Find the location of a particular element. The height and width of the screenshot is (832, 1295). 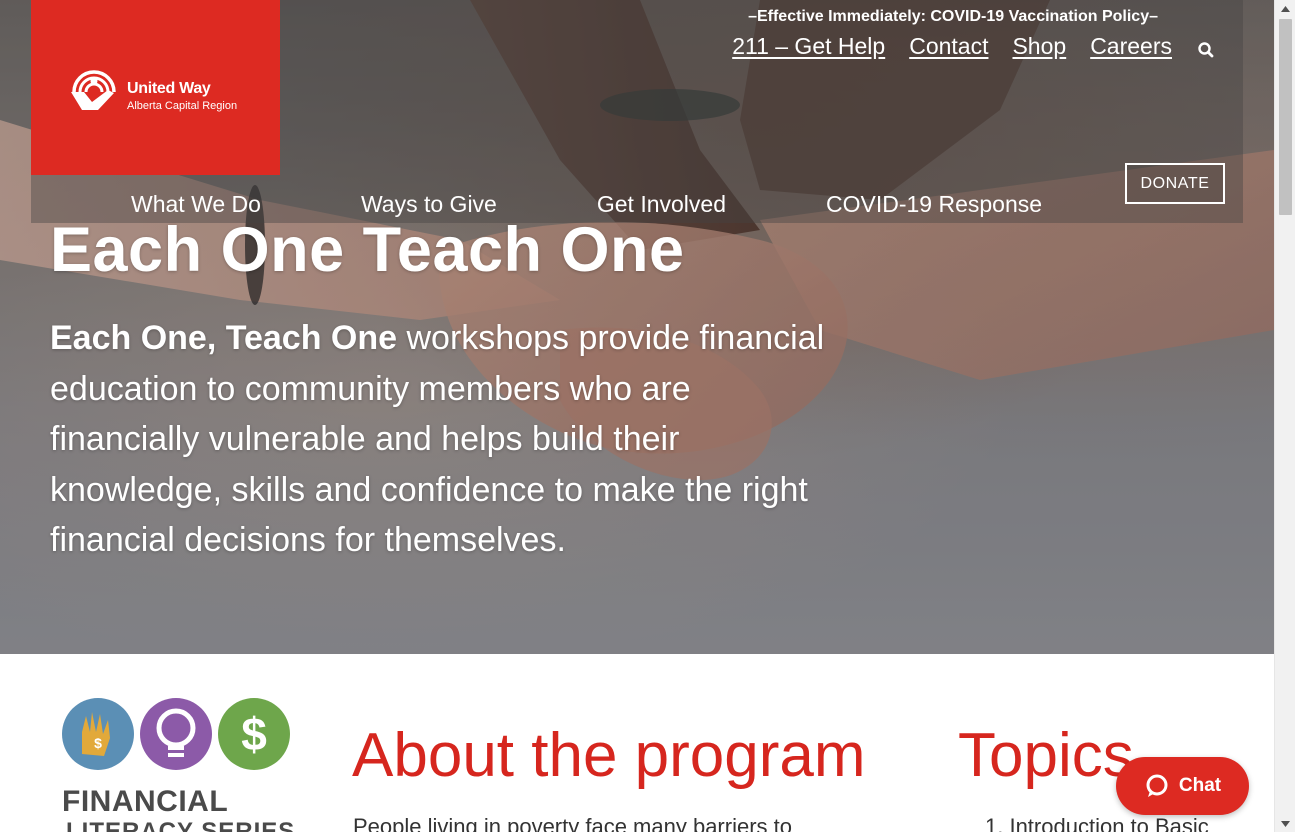

chat-button: Chat is located at coordinates (1182, 786).